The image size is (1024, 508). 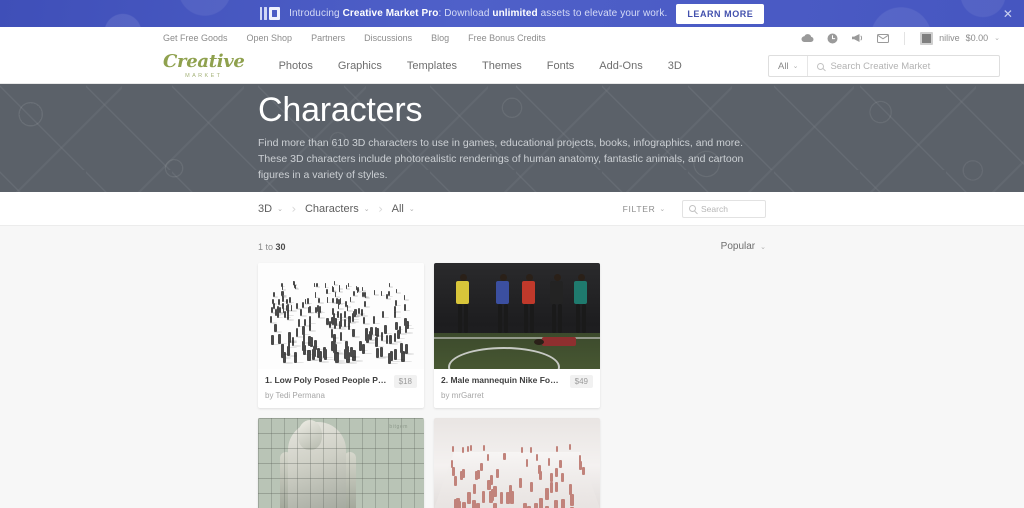 I want to click on utility-link-partners: Partners, so click(x=328, y=38).